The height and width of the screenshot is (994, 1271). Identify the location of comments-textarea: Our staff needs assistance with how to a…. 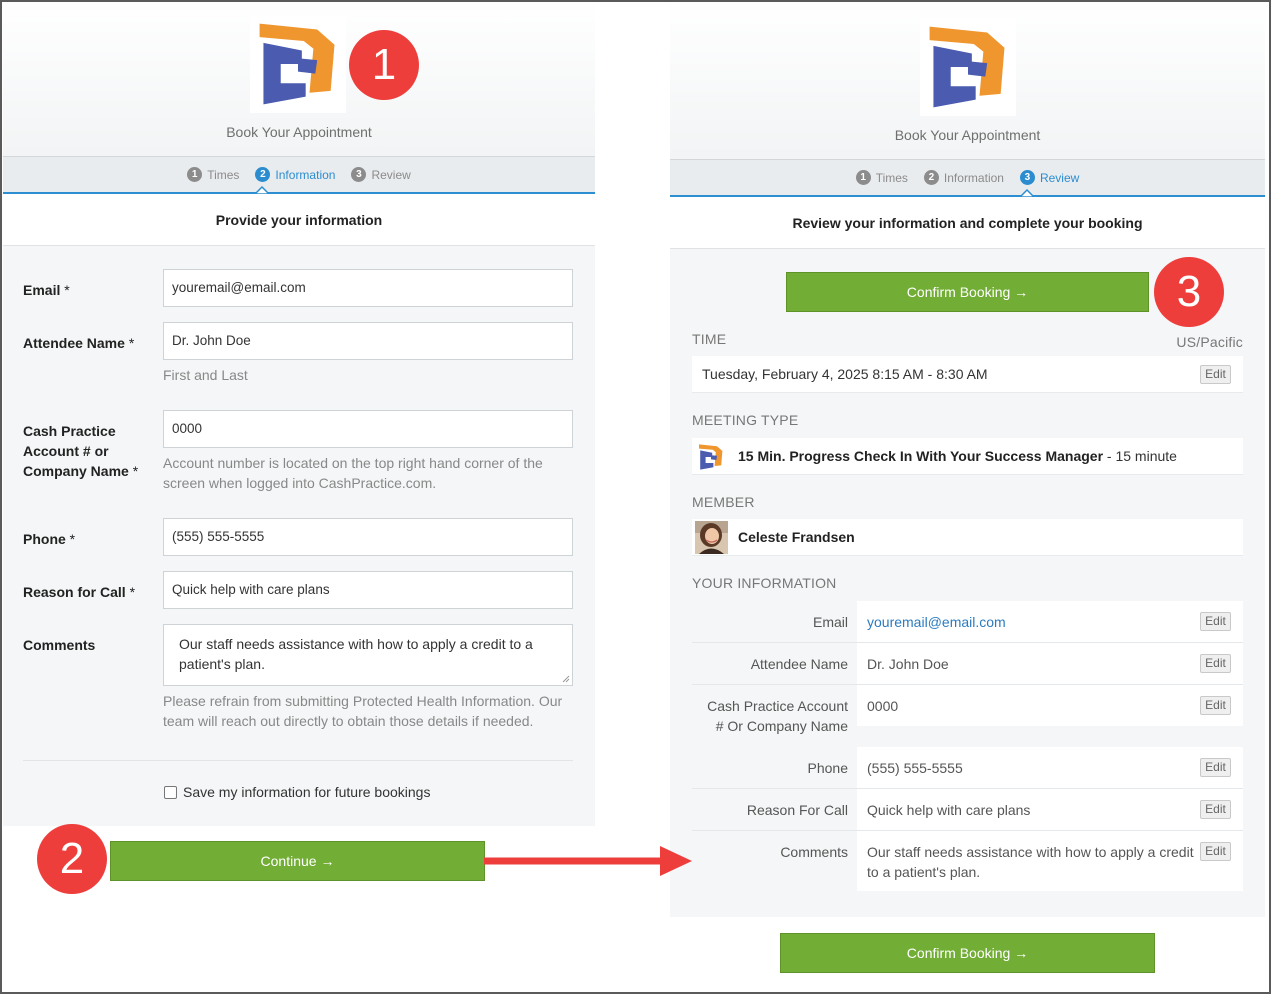
(368, 655).